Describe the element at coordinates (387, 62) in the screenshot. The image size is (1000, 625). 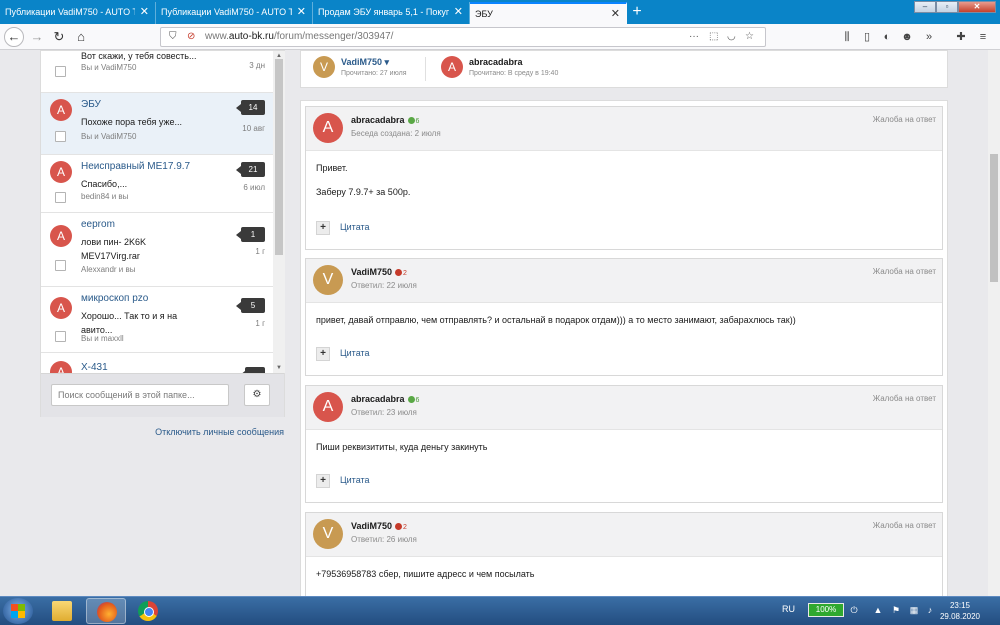
I see `chevron-down-icon: ▾` at that location.